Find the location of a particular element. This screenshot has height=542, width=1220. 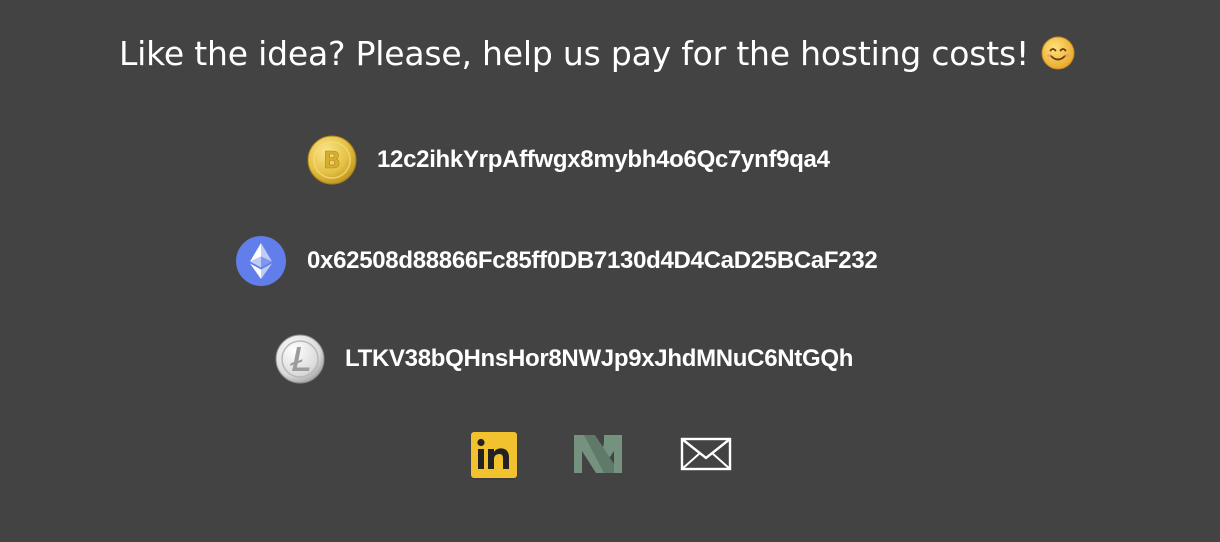

social-links is located at coordinates (600, 455).